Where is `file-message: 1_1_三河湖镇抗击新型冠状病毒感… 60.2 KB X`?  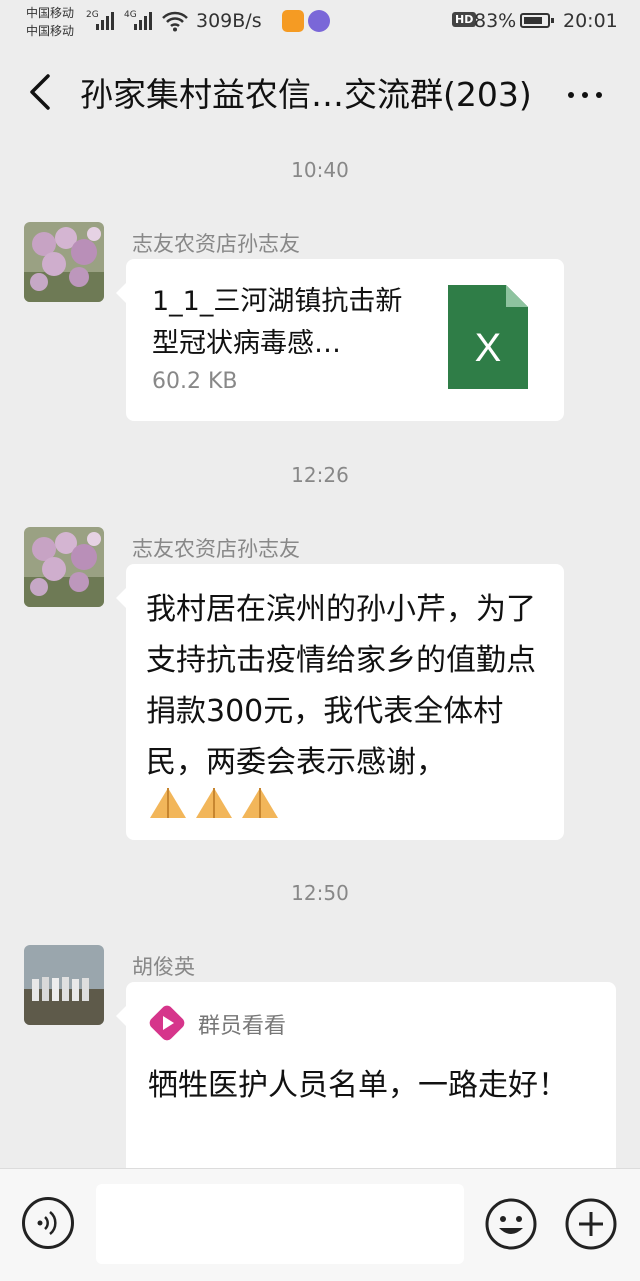 file-message: 1_1_三河湖镇抗击新型冠状病毒感… 60.2 KB X is located at coordinates (340, 340).